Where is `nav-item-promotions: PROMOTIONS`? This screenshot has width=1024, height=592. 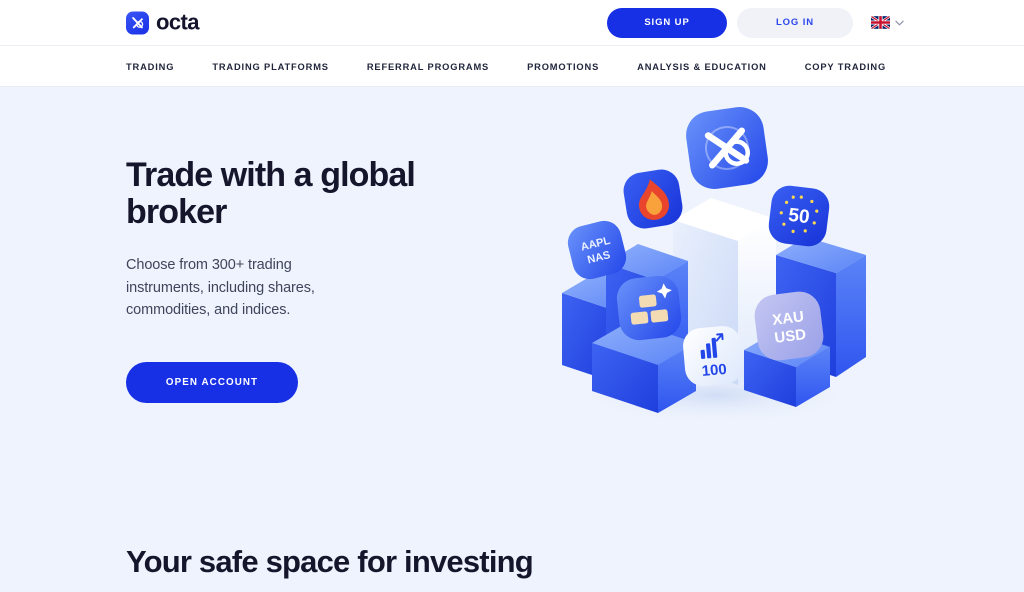
nav-item-promotions: PROMOTIONS is located at coordinates (563, 67).